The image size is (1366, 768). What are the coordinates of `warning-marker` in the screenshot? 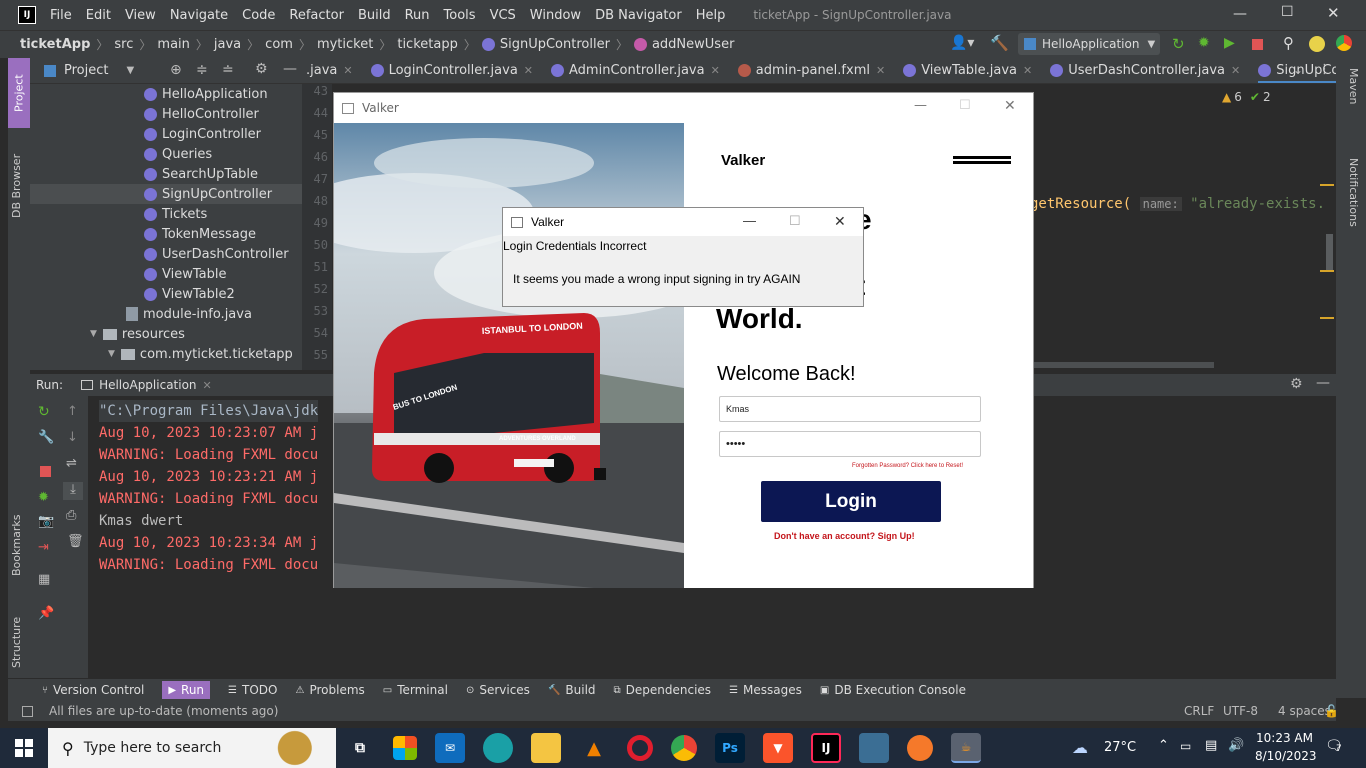 It's located at (1327, 271).